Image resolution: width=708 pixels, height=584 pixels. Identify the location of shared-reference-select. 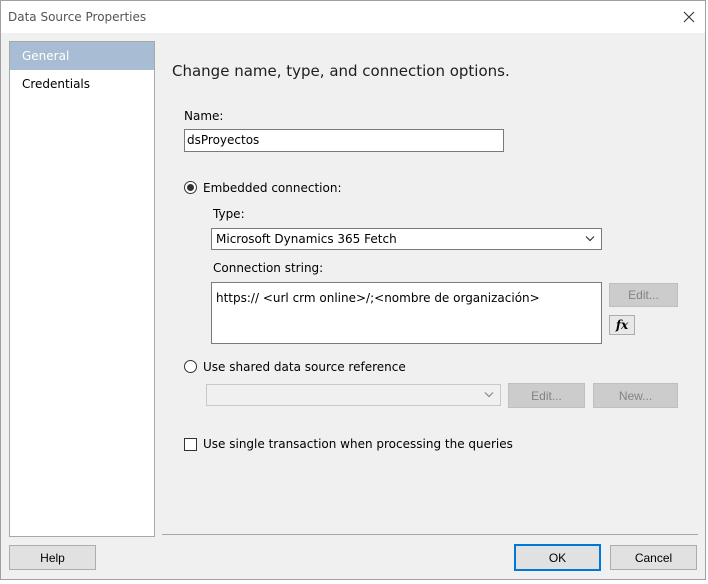
(353, 395).